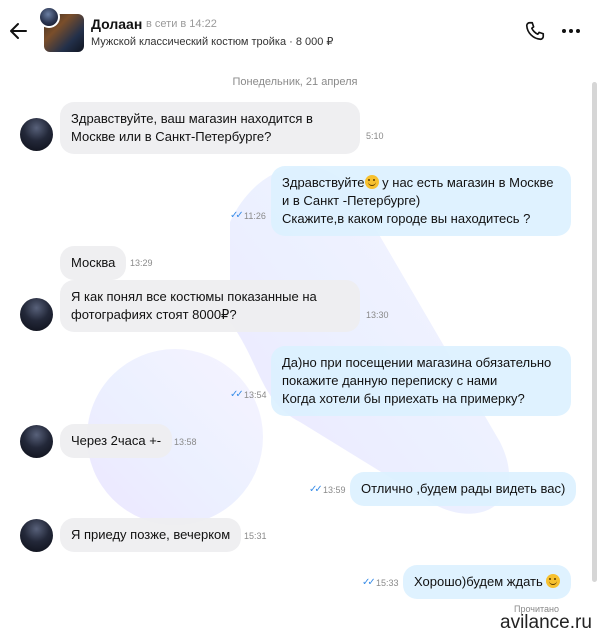 The height and width of the screenshot is (639, 606). What do you see at coordinates (154, 314) in the screenshot?
I see `message-text-line: фотографиях стоят 8000₽?` at bounding box center [154, 314].